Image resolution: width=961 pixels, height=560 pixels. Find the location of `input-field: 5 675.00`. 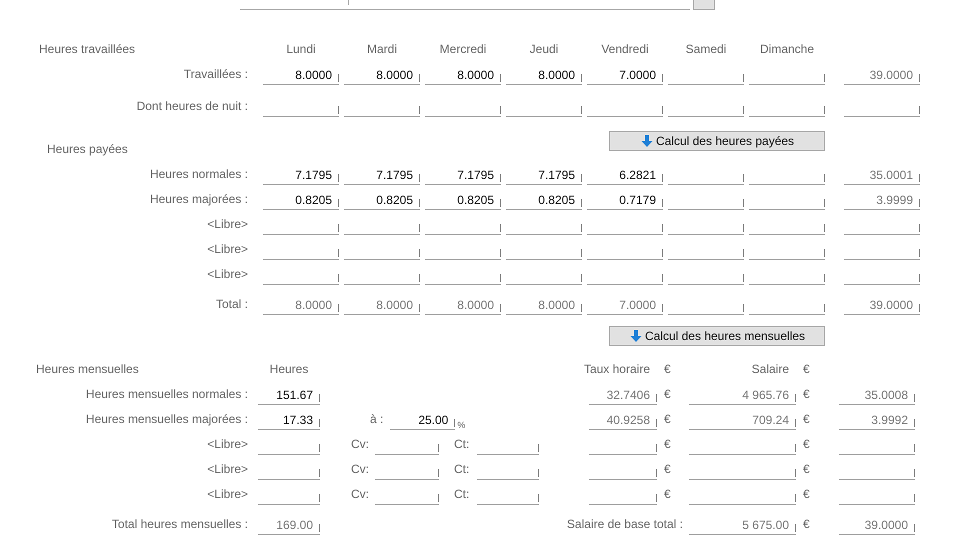

input-field: 5 675.00 is located at coordinates (742, 525).